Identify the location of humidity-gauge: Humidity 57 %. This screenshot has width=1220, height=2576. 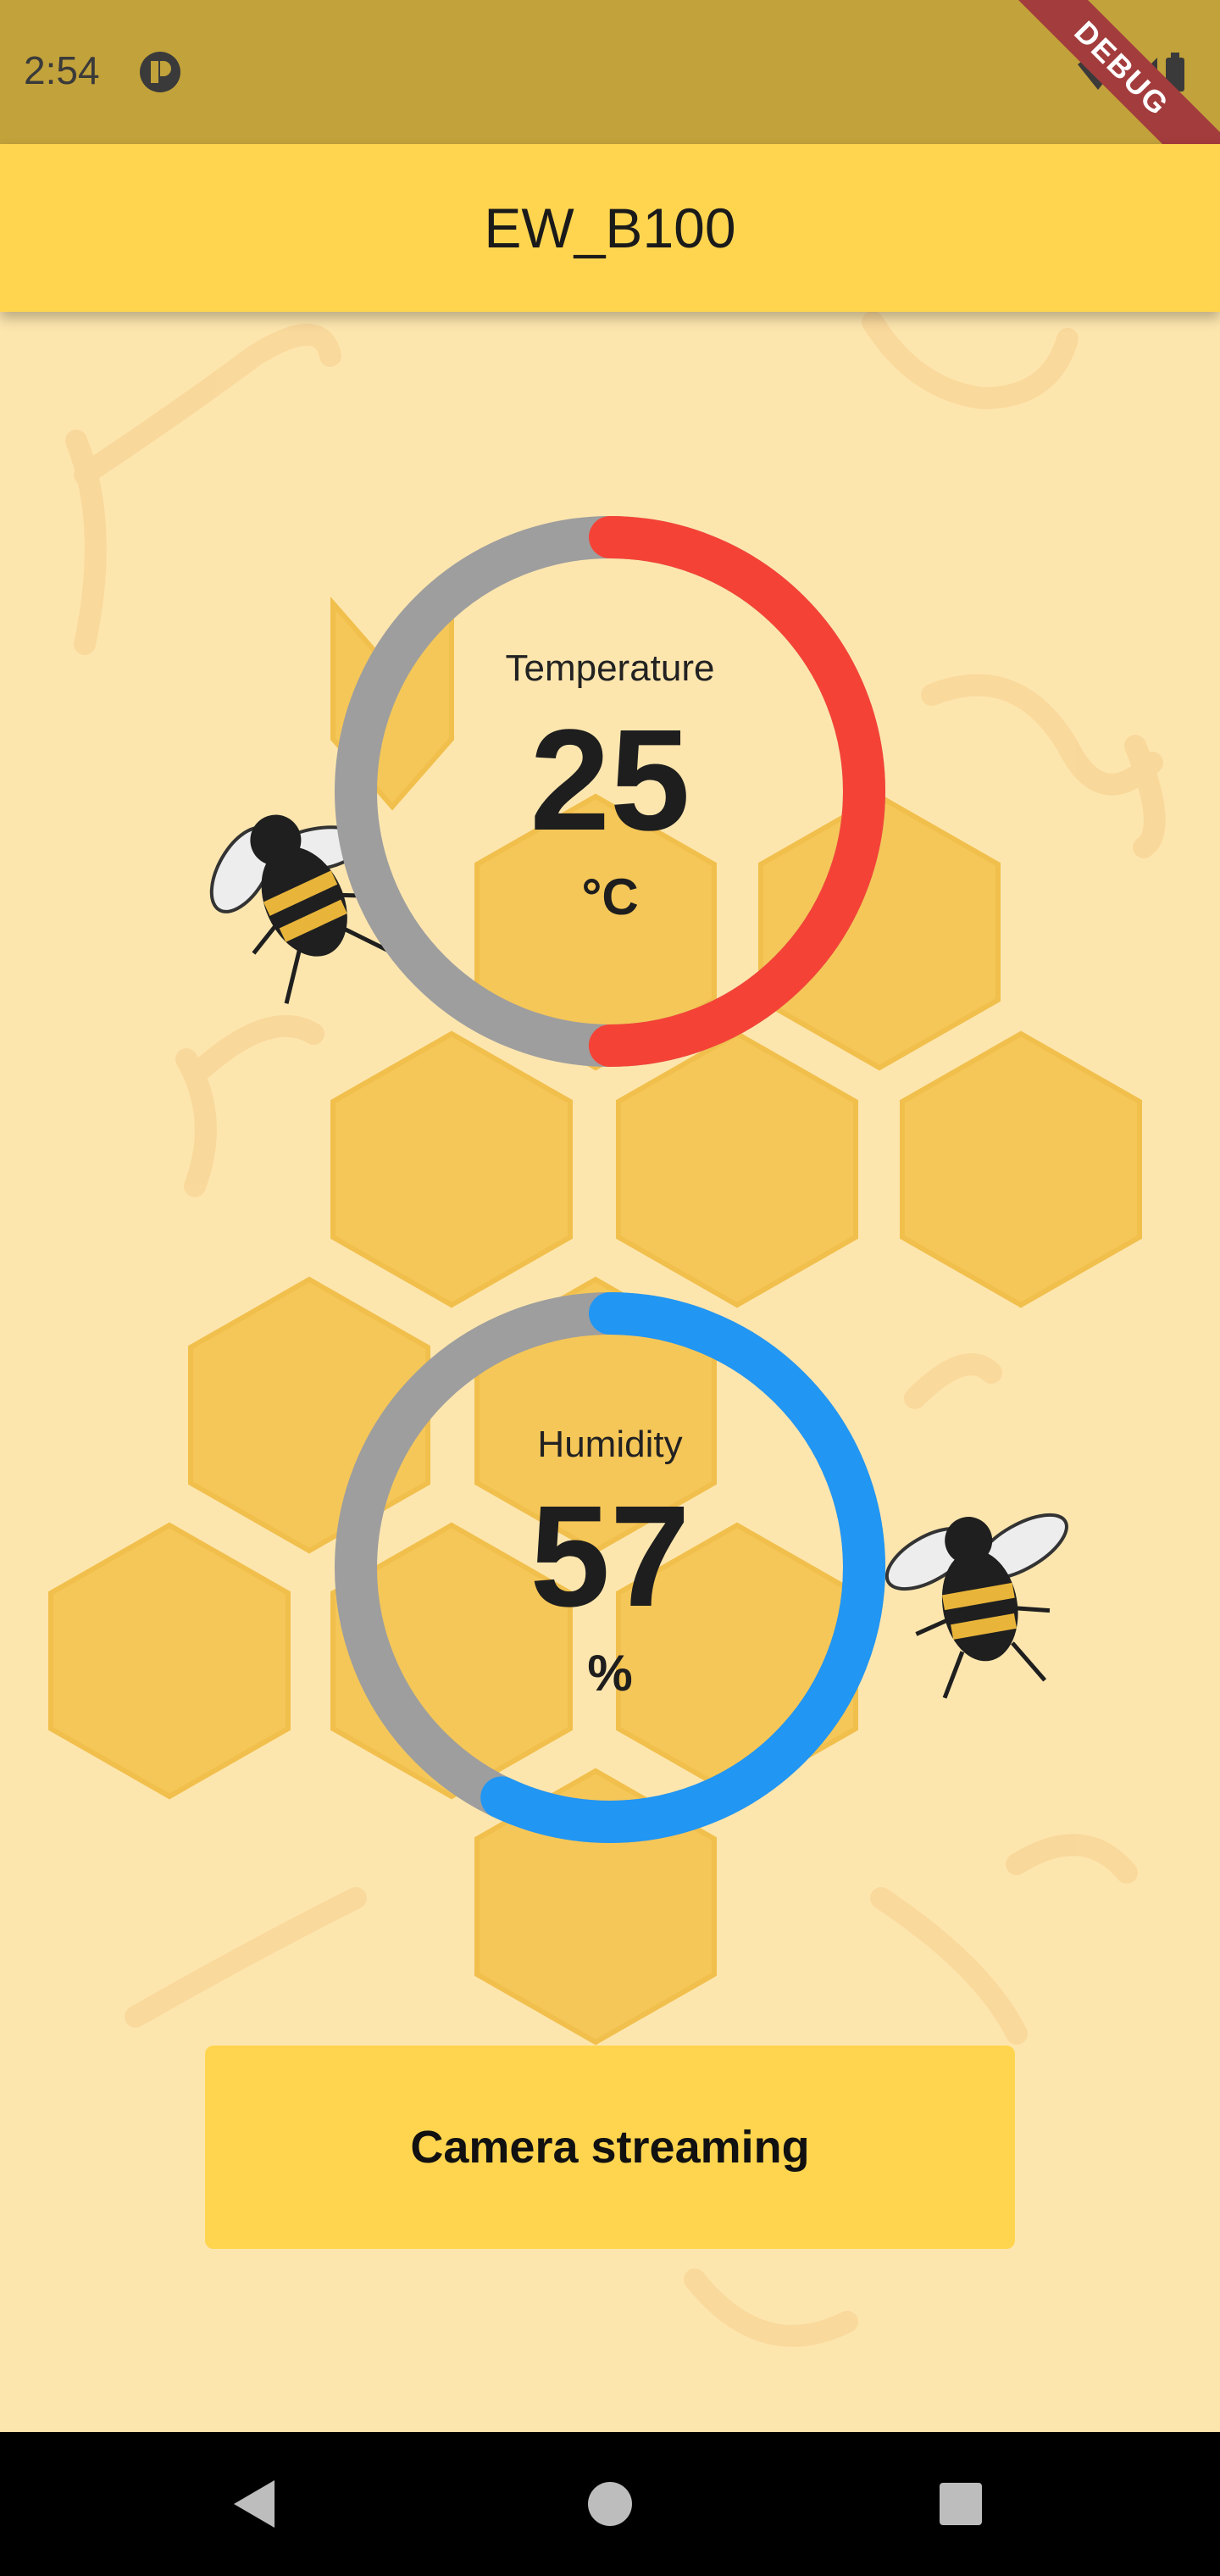
(610, 1567).